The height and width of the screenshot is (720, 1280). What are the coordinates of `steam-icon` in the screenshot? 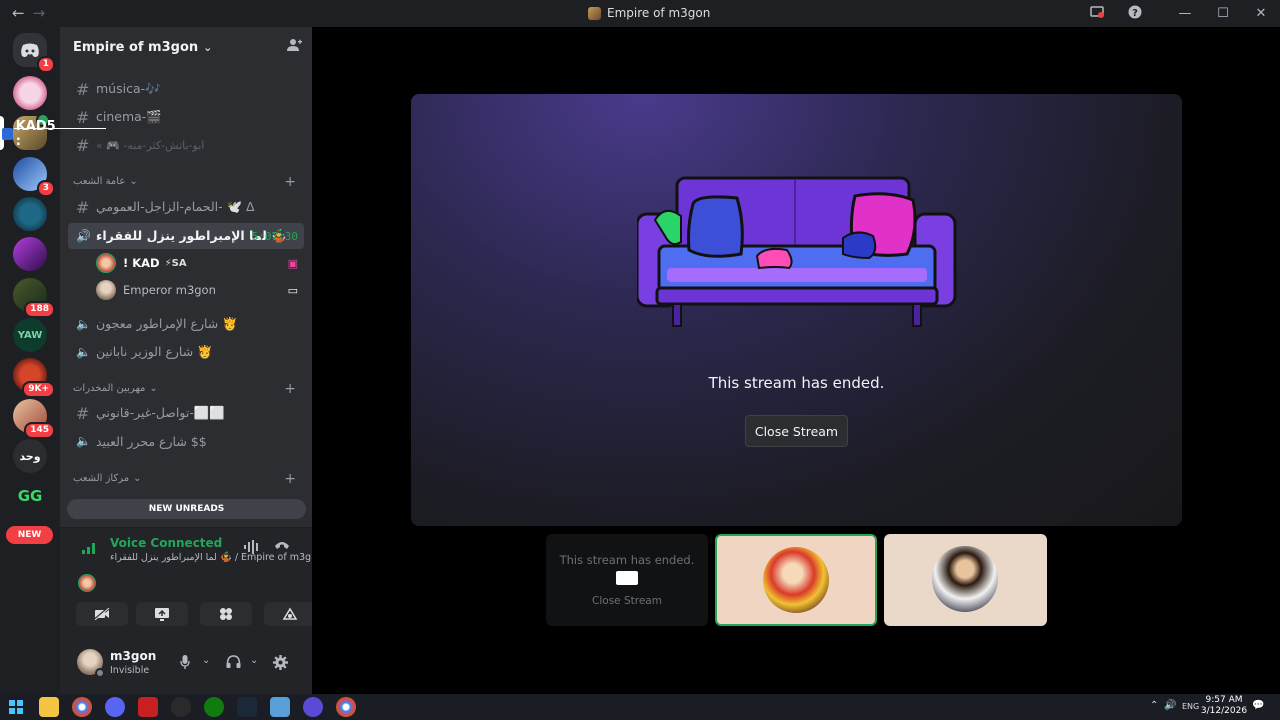 It's located at (247, 707).